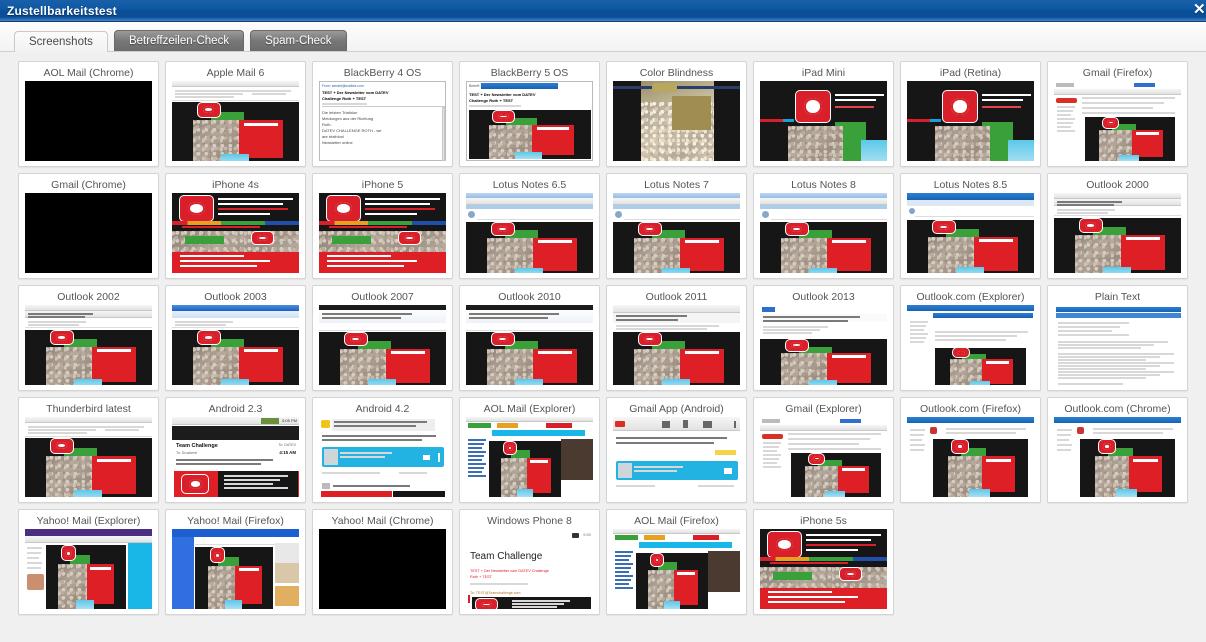  What do you see at coordinates (529, 409) in the screenshot?
I see `screenshot-card-title: AOL Mail (Explorer)` at bounding box center [529, 409].